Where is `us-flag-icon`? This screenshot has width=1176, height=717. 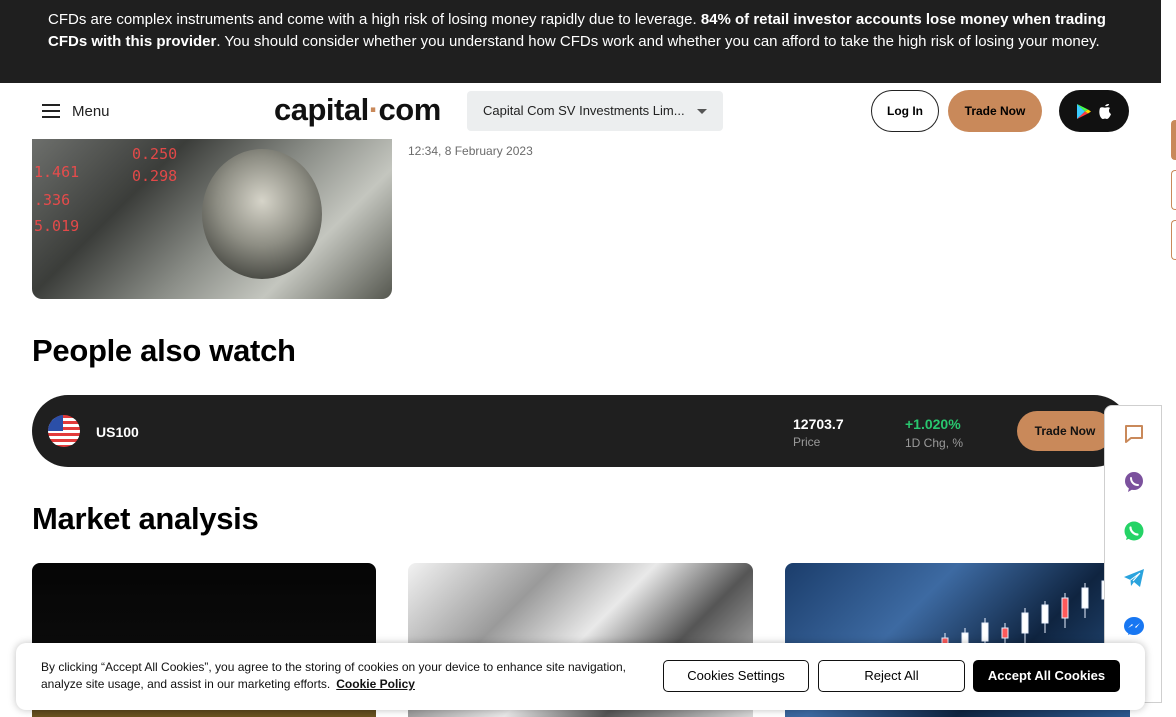
us-flag-icon is located at coordinates (64, 431).